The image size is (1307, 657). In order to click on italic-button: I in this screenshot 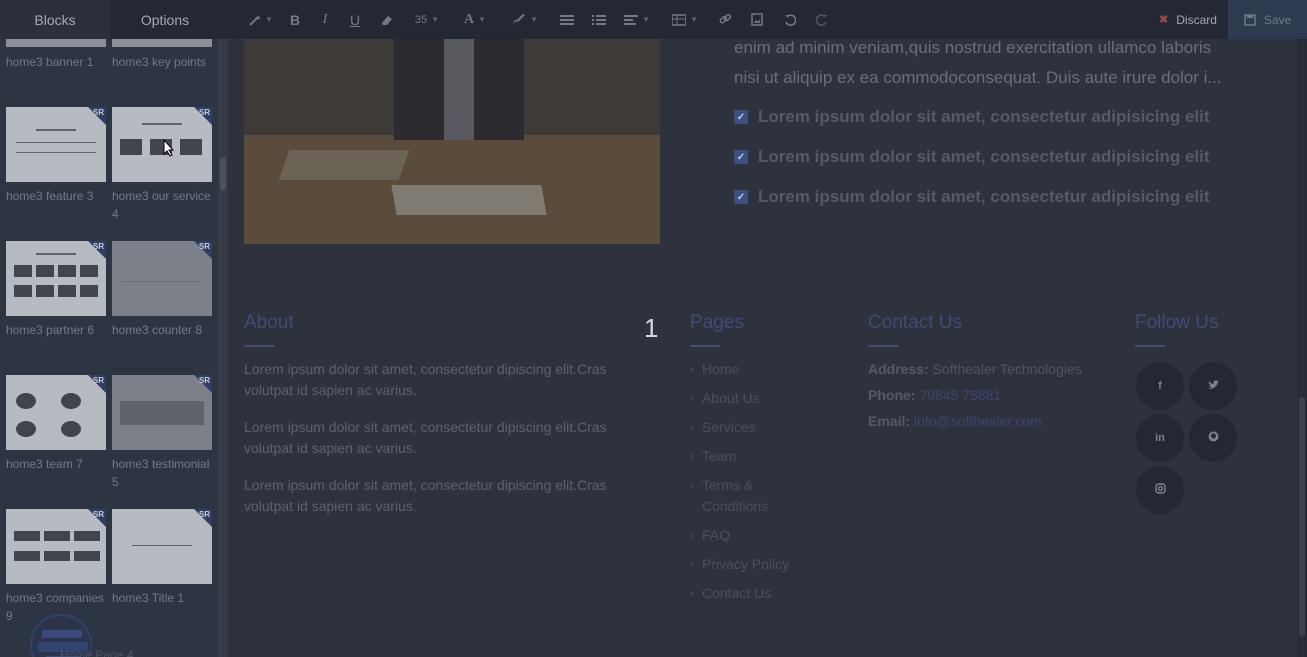, I will do `click(325, 19)`.